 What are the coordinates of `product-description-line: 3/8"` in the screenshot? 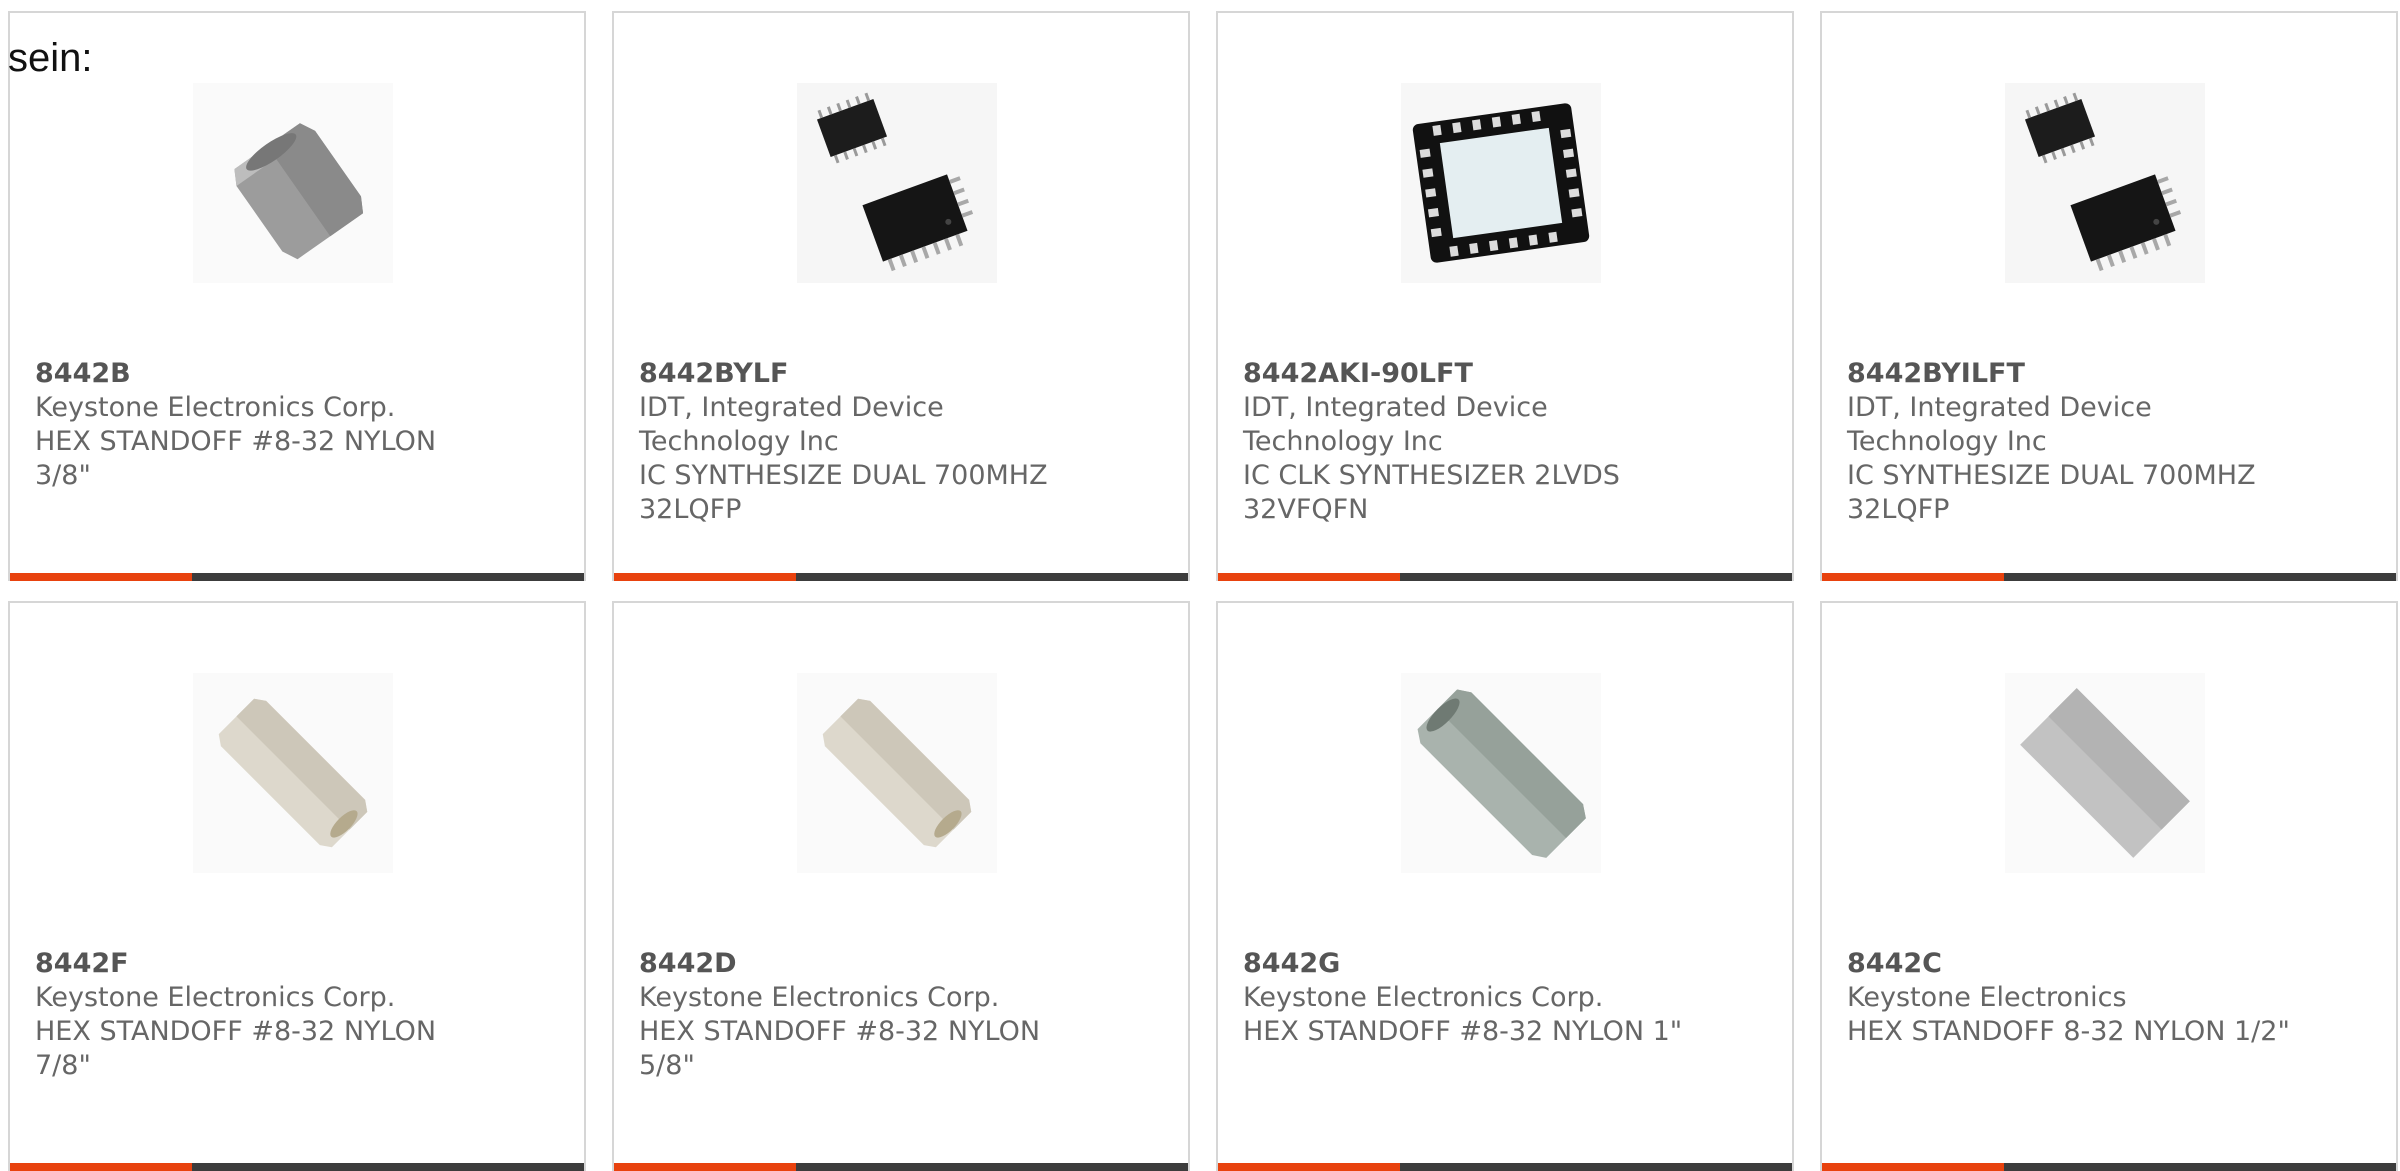 It's located at (63, 475).